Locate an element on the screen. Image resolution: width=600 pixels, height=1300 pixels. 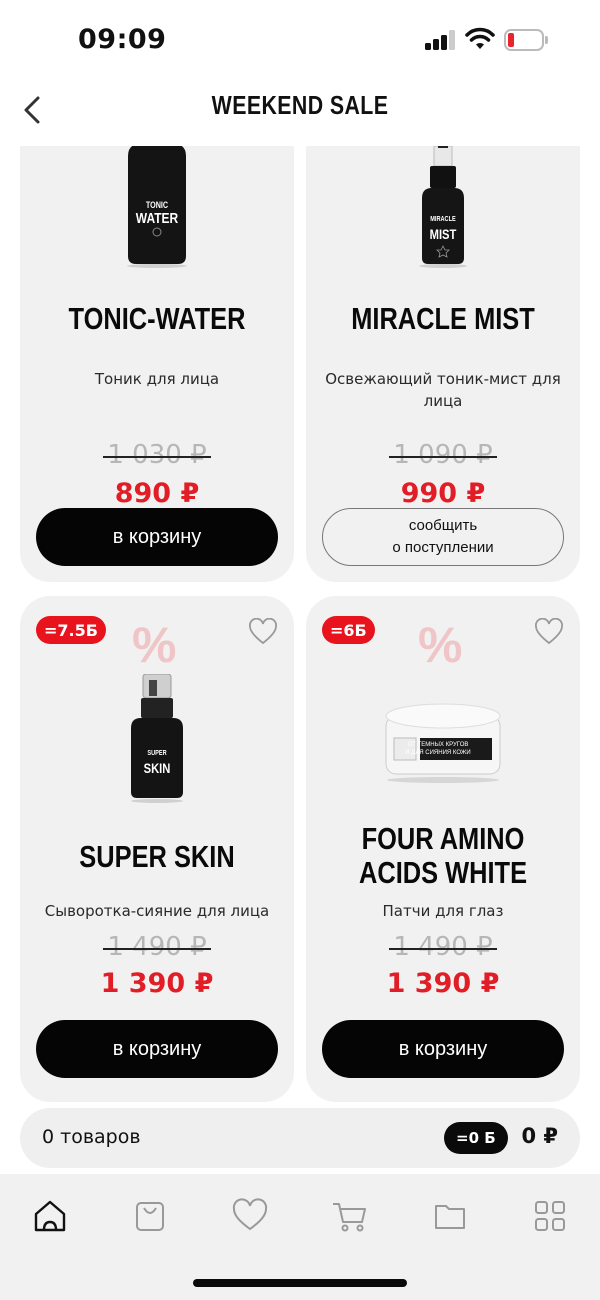
bonus-badge: =6Б is located at coordinates (348, 630).